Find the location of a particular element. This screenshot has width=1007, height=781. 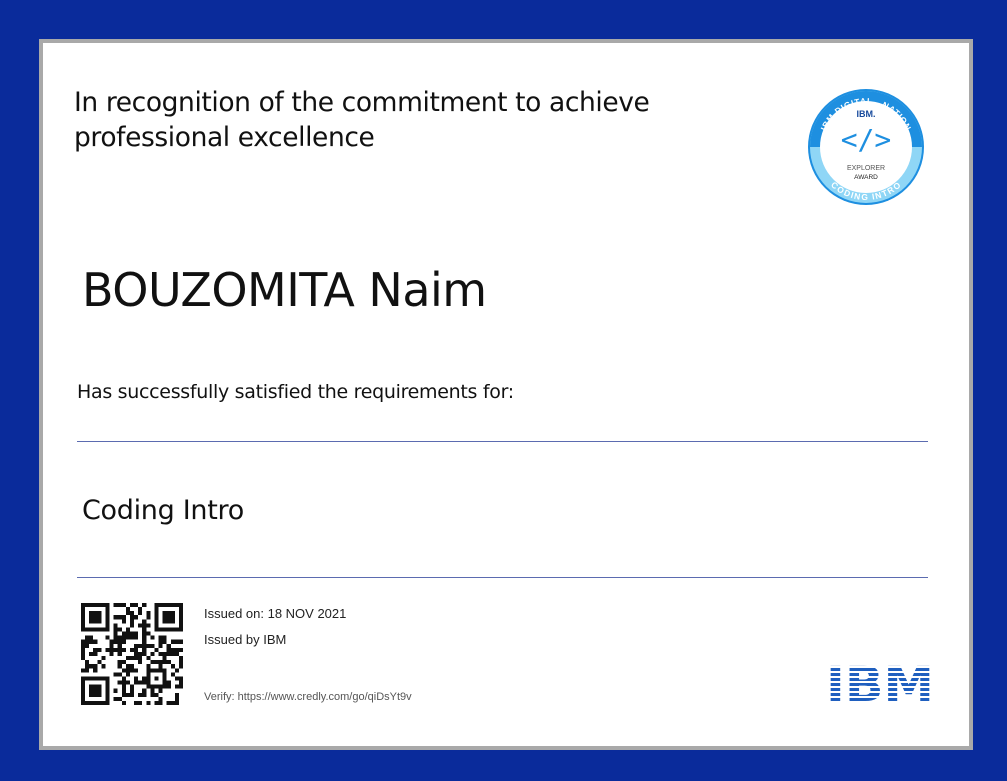

ibm-logo-icon: IBM is located at coordinates (880, 685).